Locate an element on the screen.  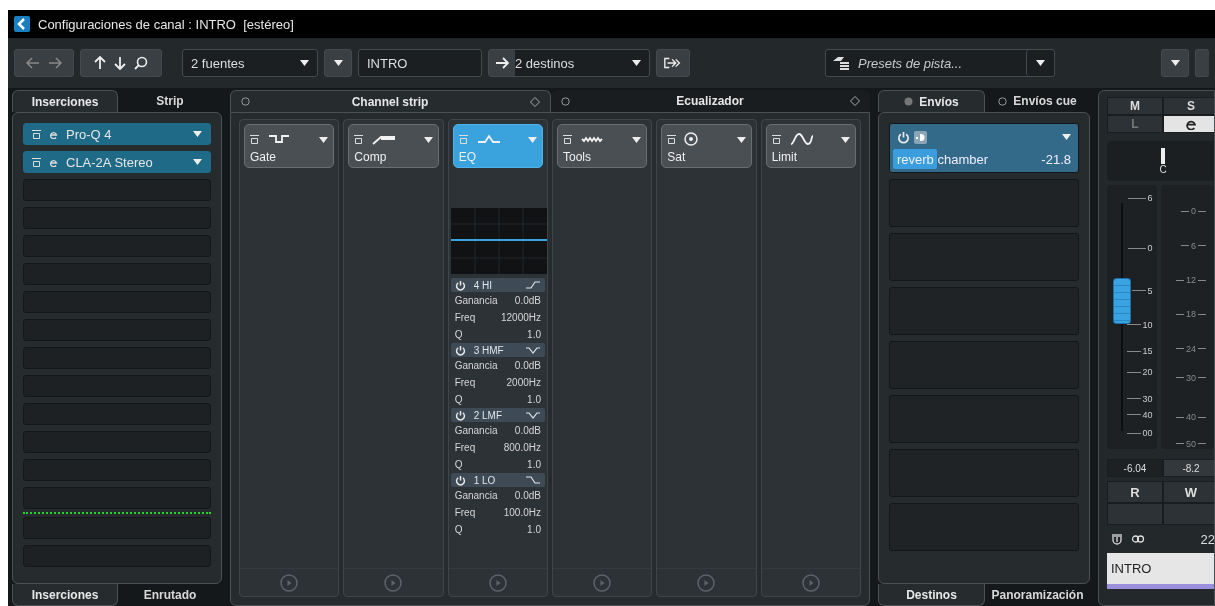
param-value: 100.0Hz is located at coordinates (522, 512).